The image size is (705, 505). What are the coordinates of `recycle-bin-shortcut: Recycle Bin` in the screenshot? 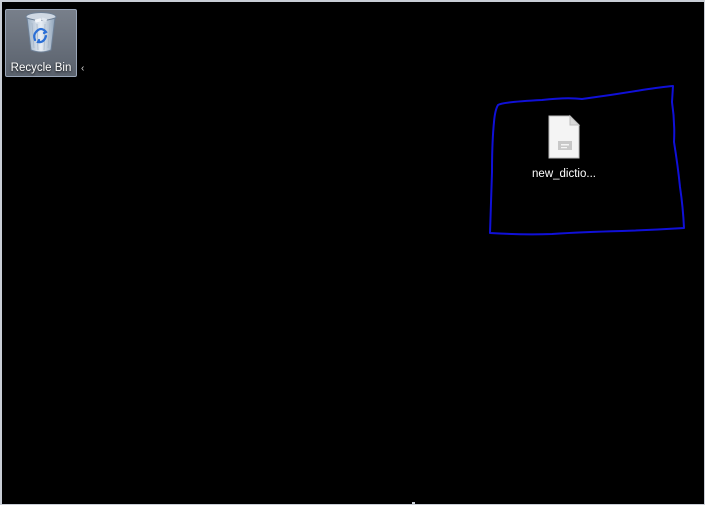 It's located at (41, 43).